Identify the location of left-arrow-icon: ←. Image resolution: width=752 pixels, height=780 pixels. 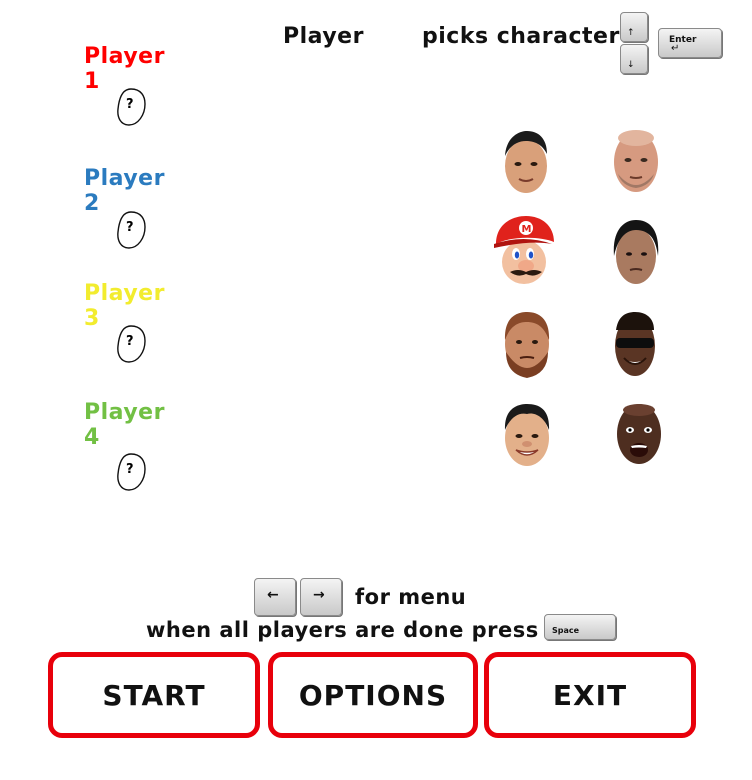
(273, 595).